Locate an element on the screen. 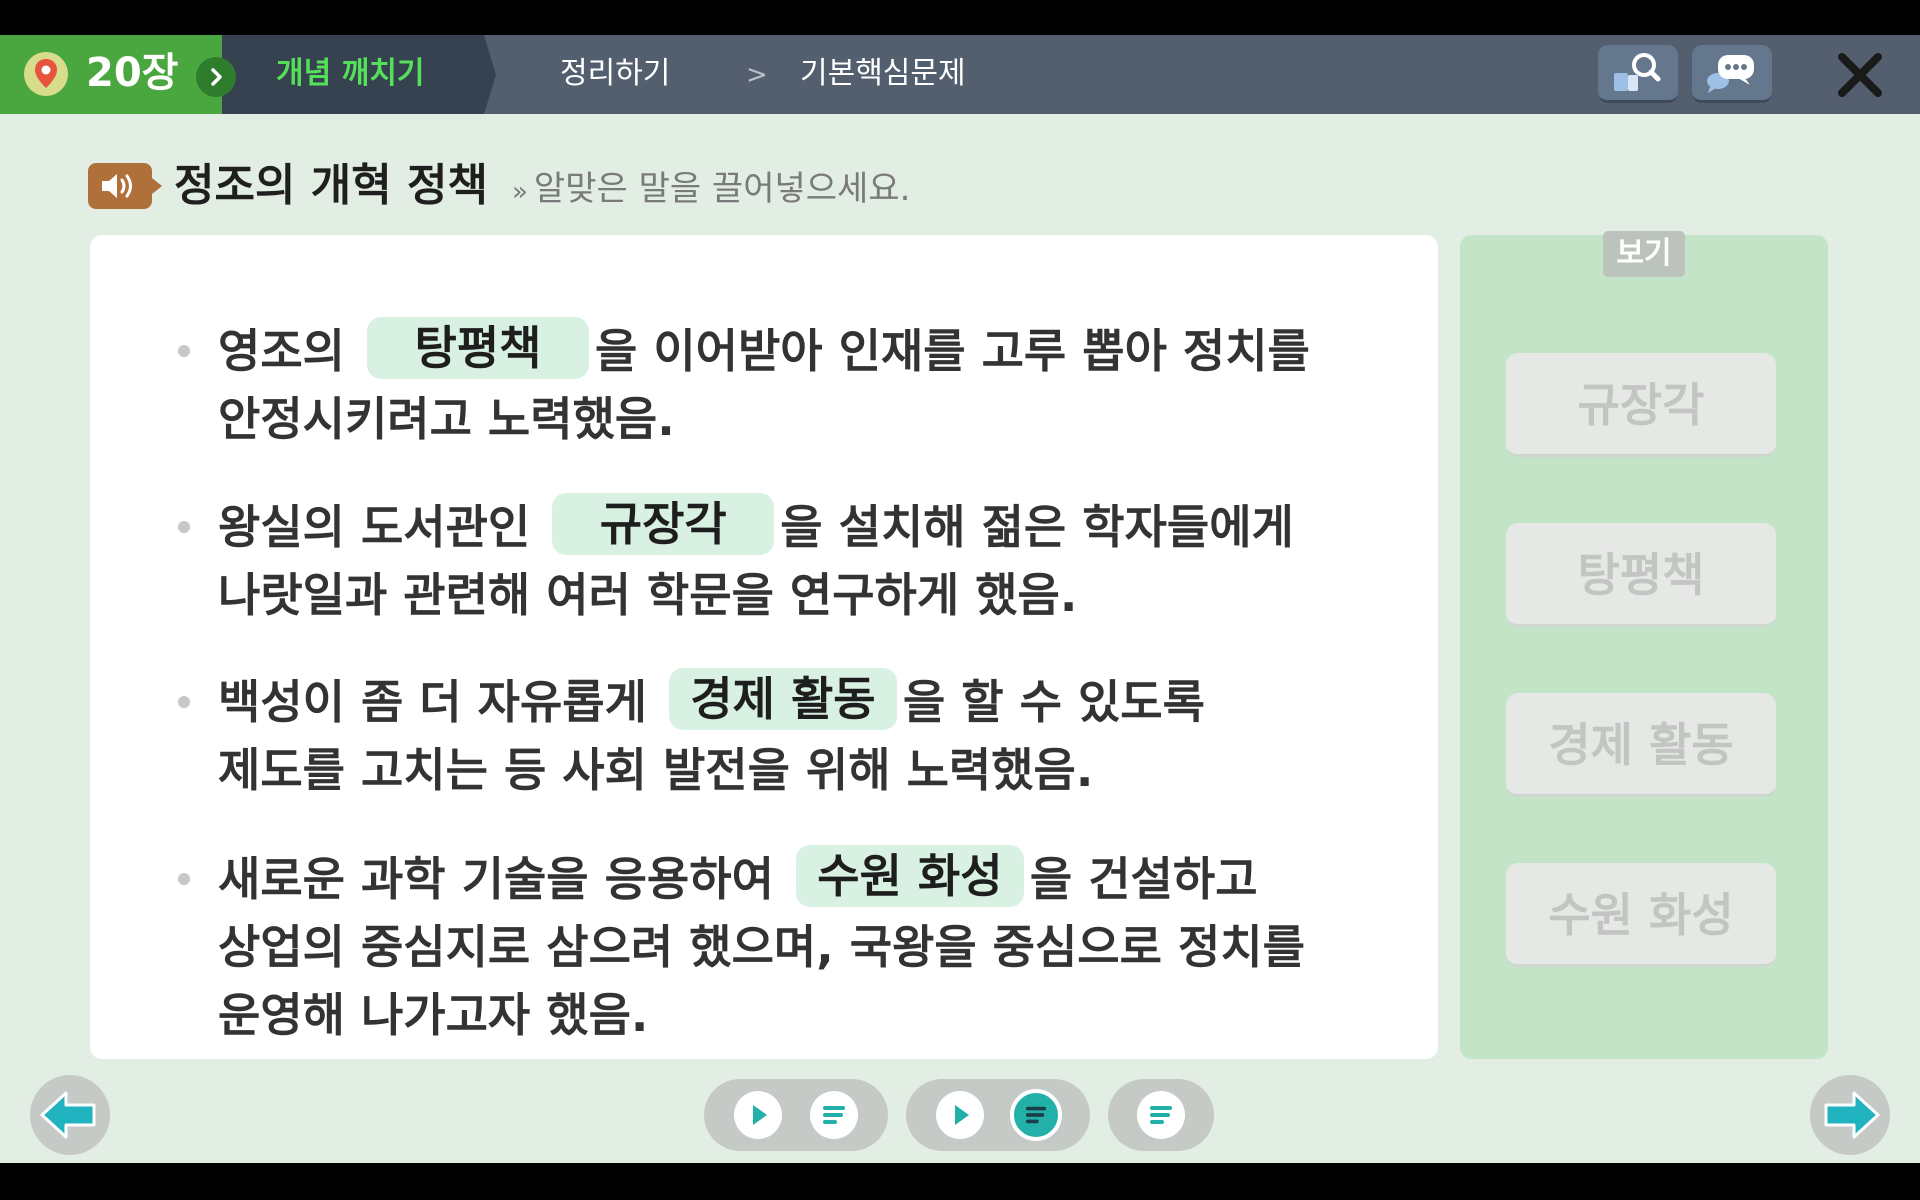  top-navigation-bar: 20장 개념 깨치기 정리하기 > 기본핵심문제 is located at coordinates (960, 74).